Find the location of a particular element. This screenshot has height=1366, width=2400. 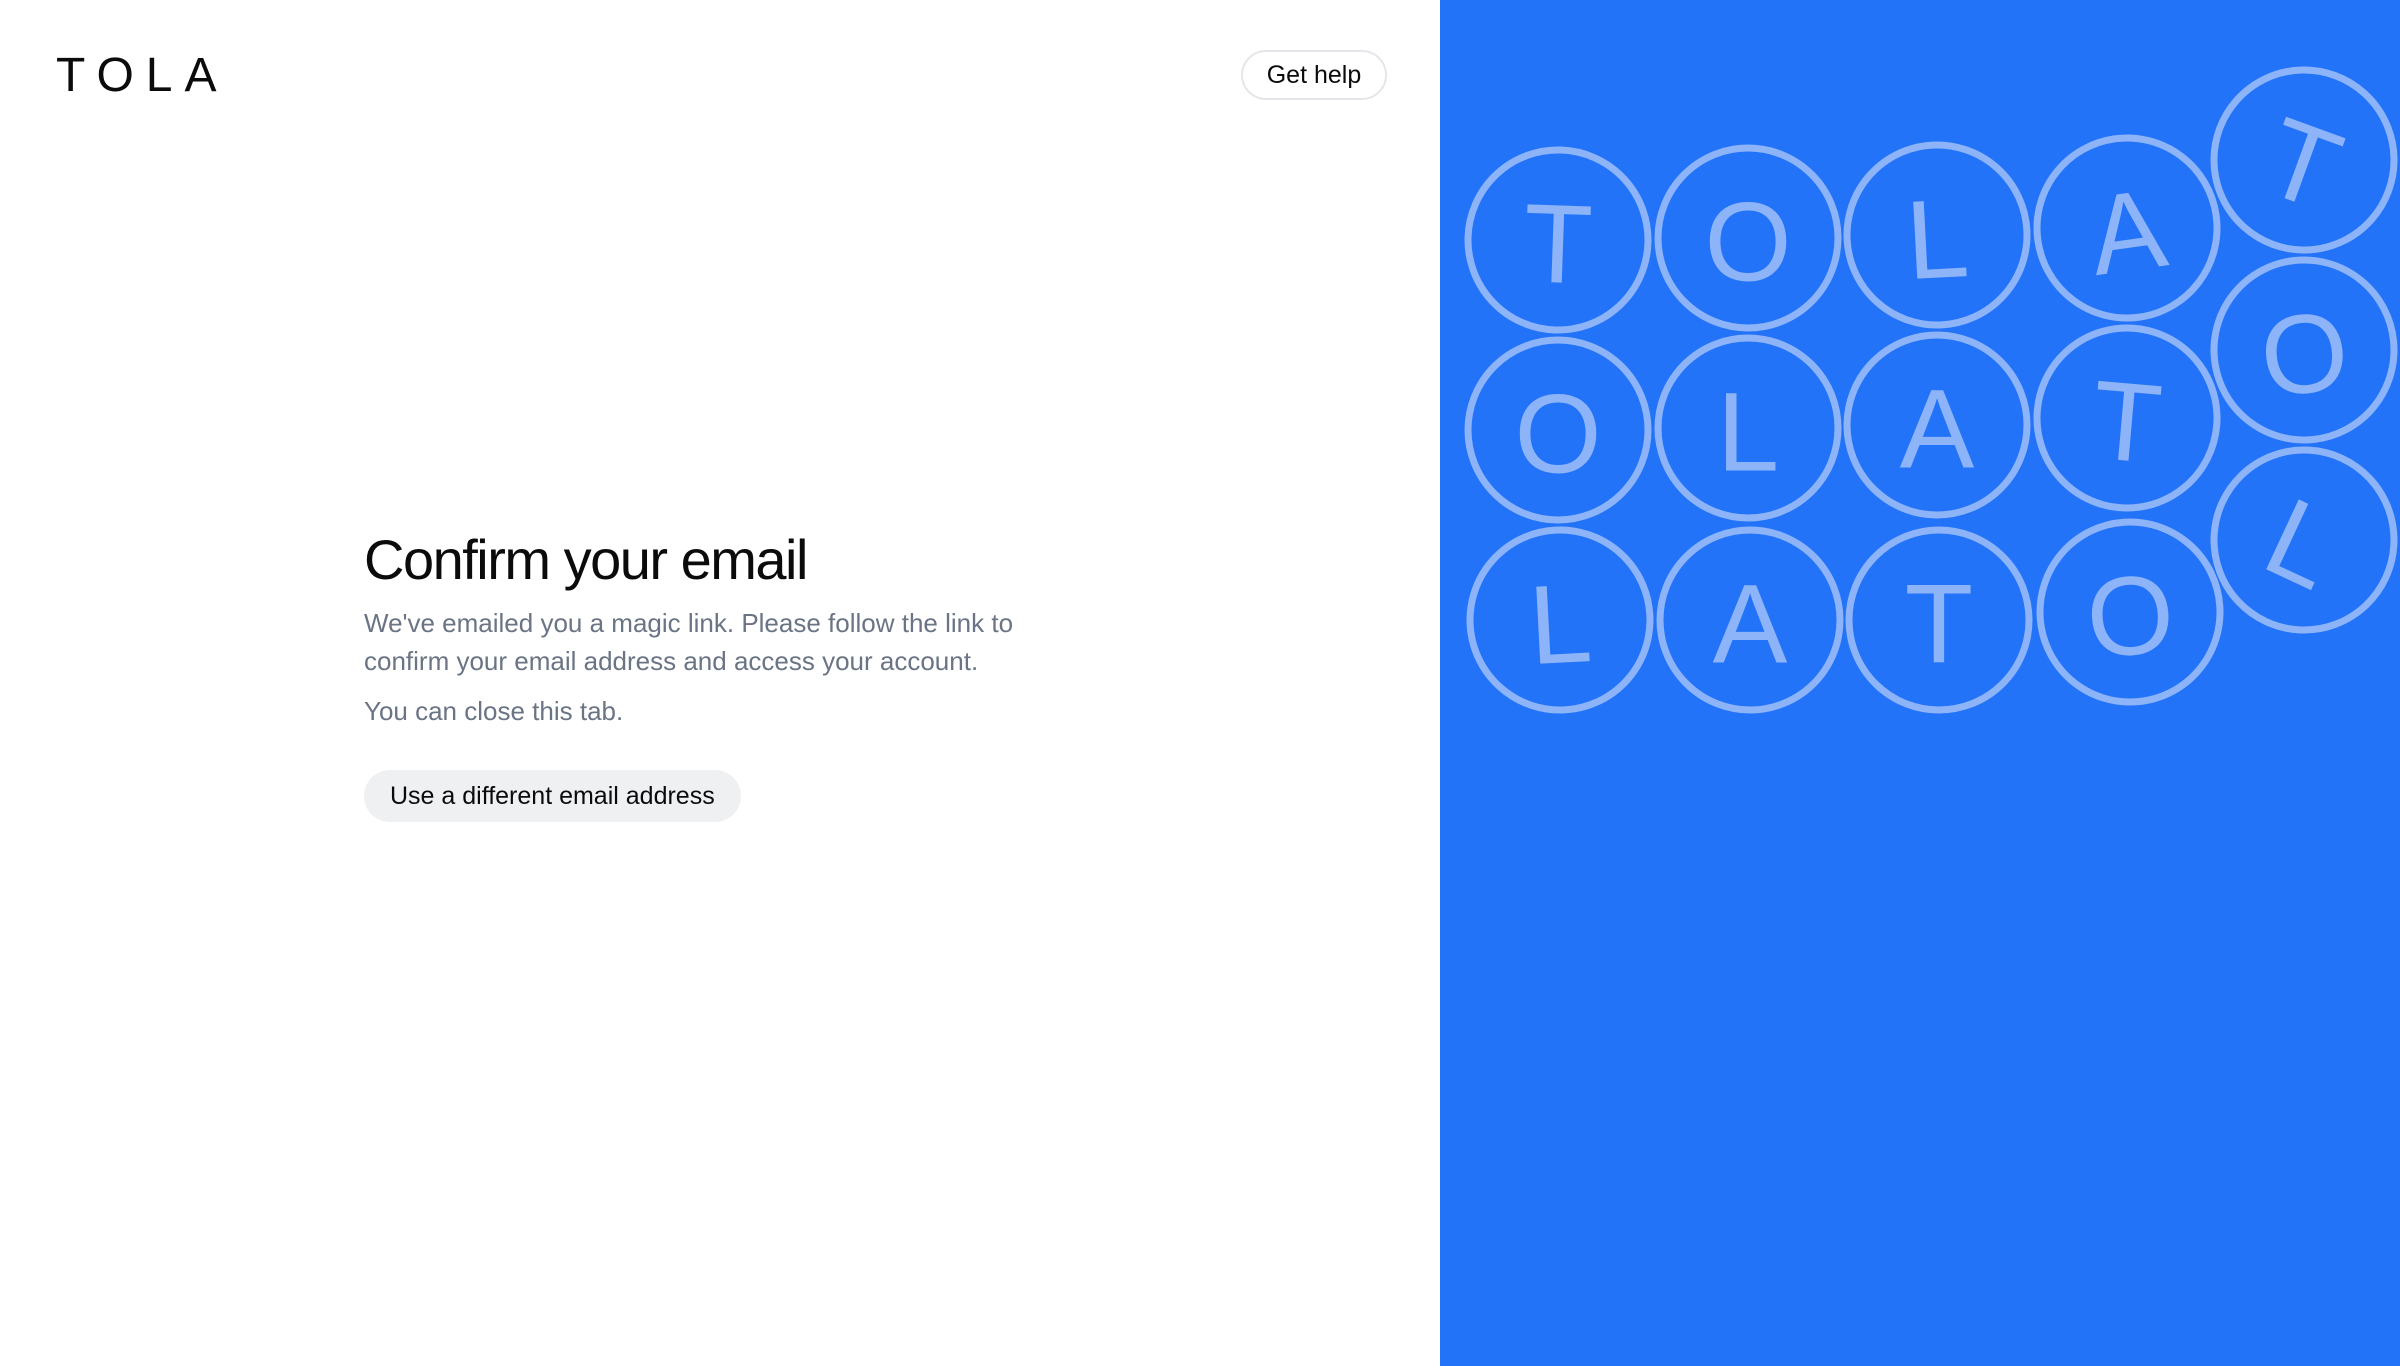

get-help-button: Get help is located at coordinates (1314, 75).